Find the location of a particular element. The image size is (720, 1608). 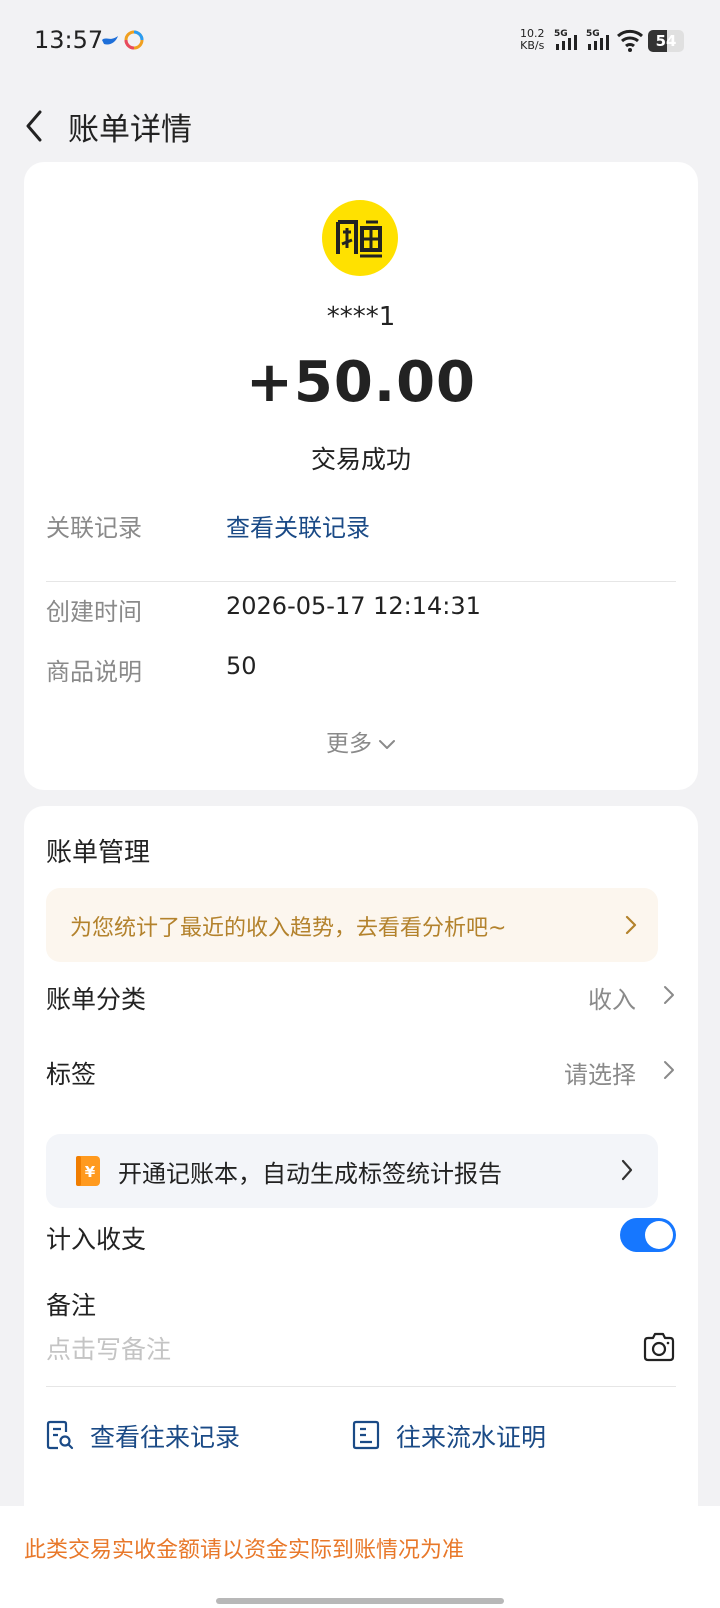

xianyu-logo-icon is located at coordinates (359, 239).